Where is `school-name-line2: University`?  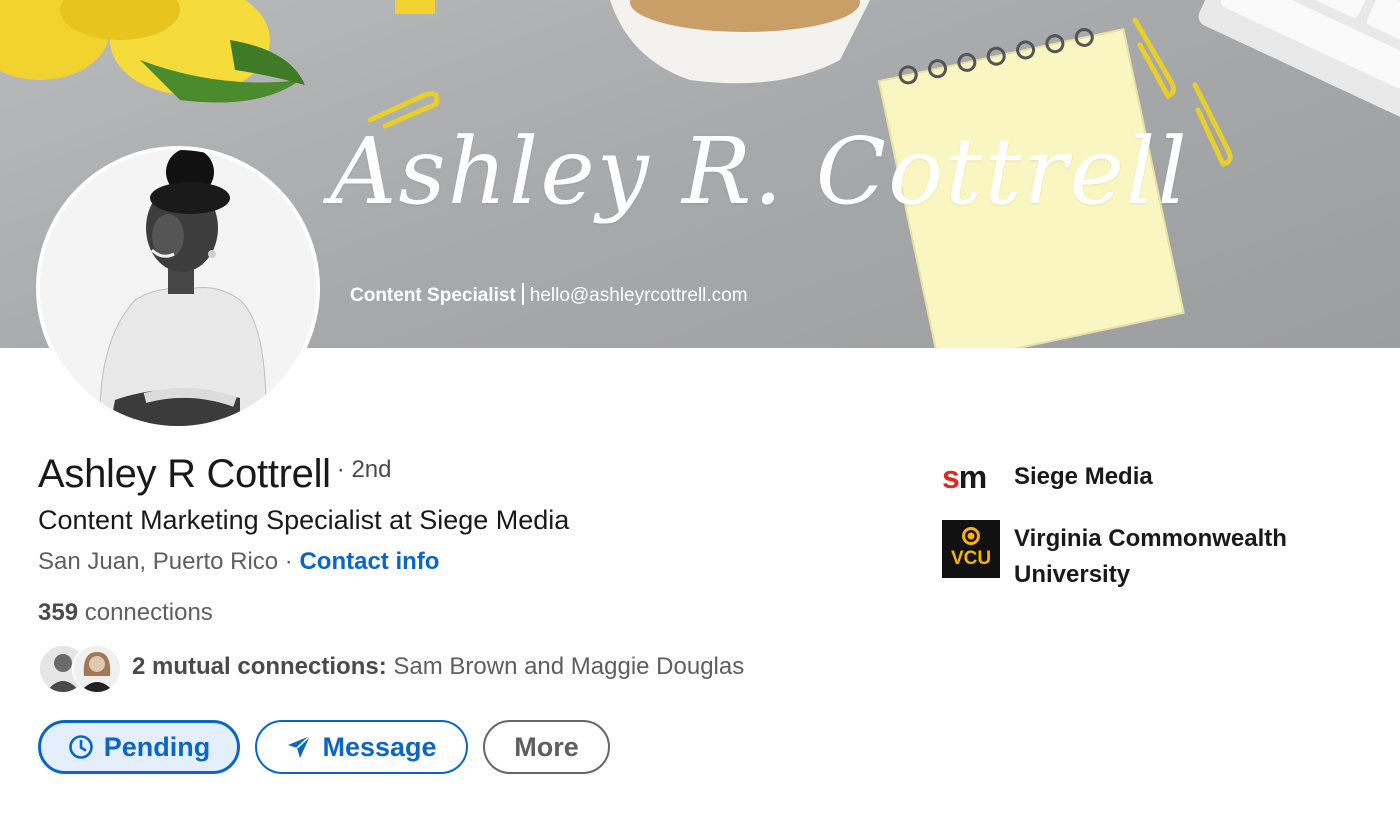
school-name-line2: University is located at coordinates (1072, 574).